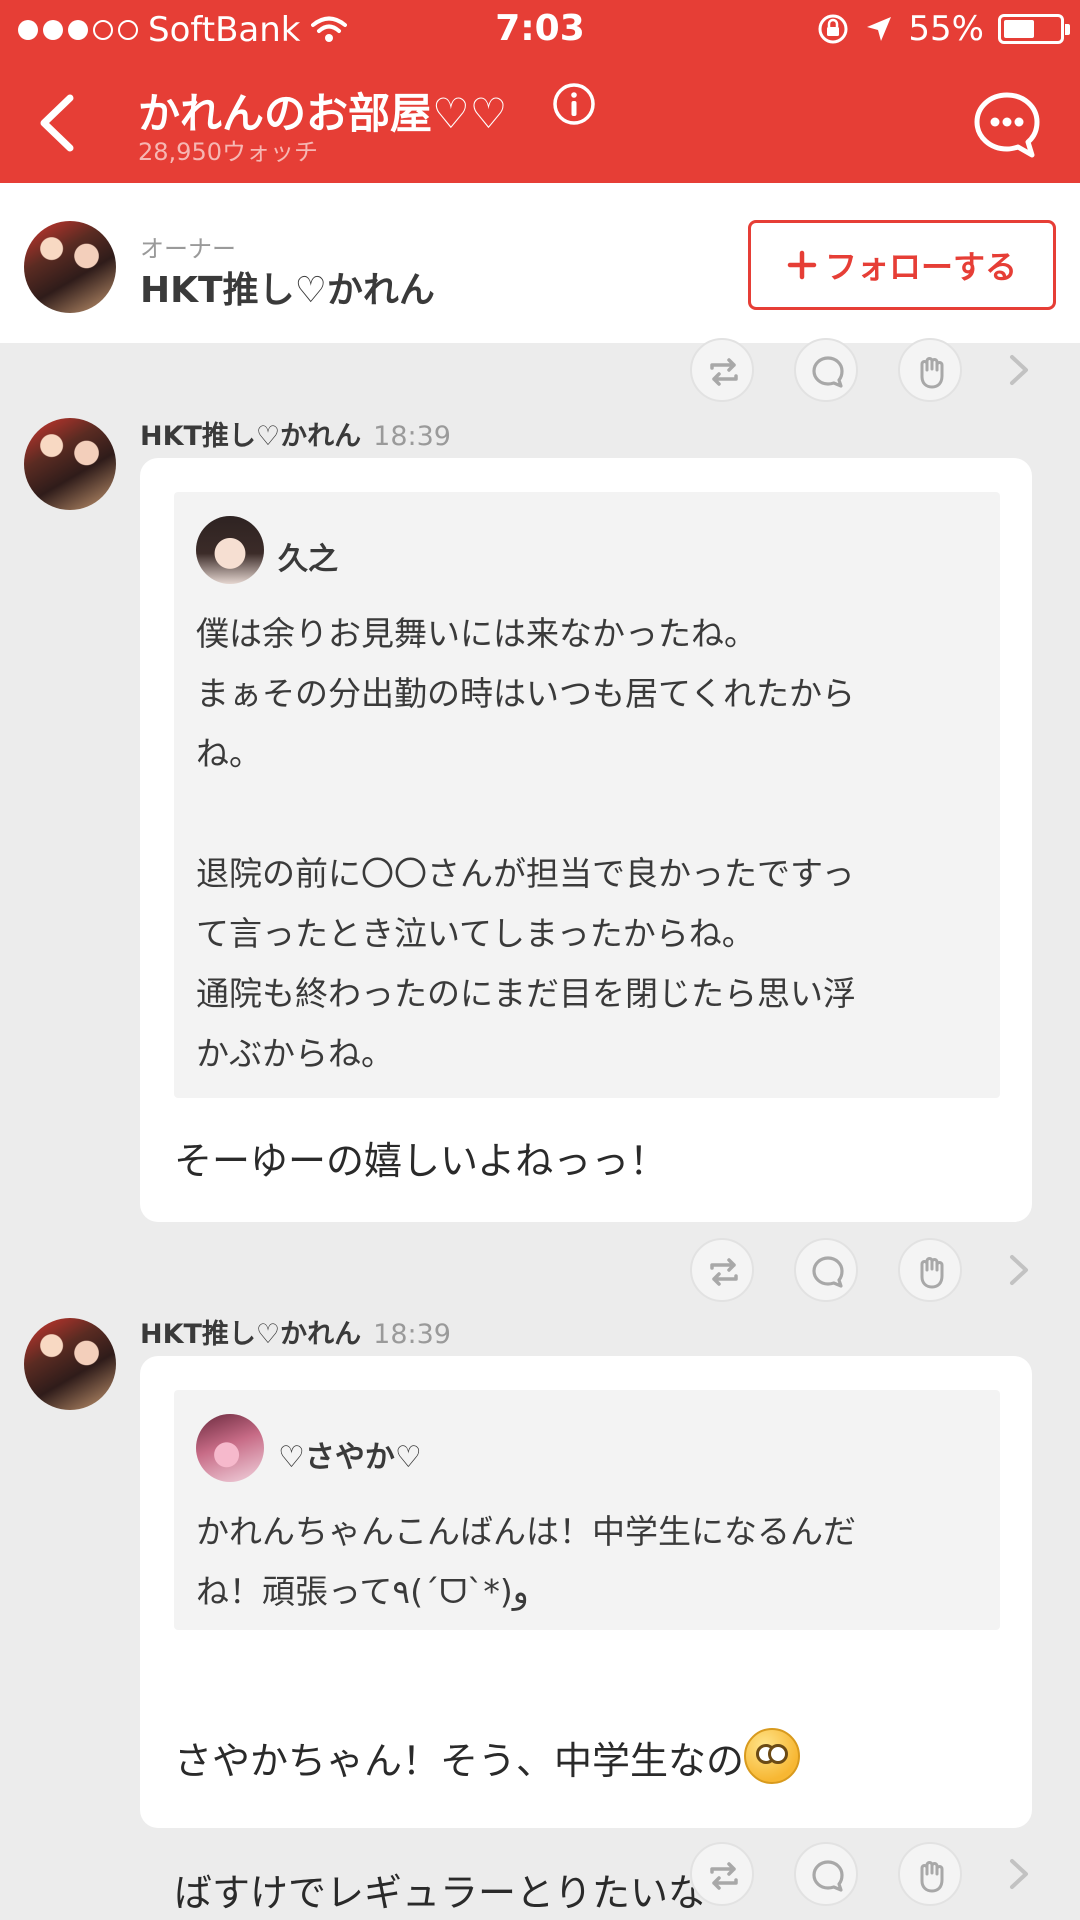 This screenshot has height=1920, width=1080. I want to click on location-arrow-icon, so click(879, 29).